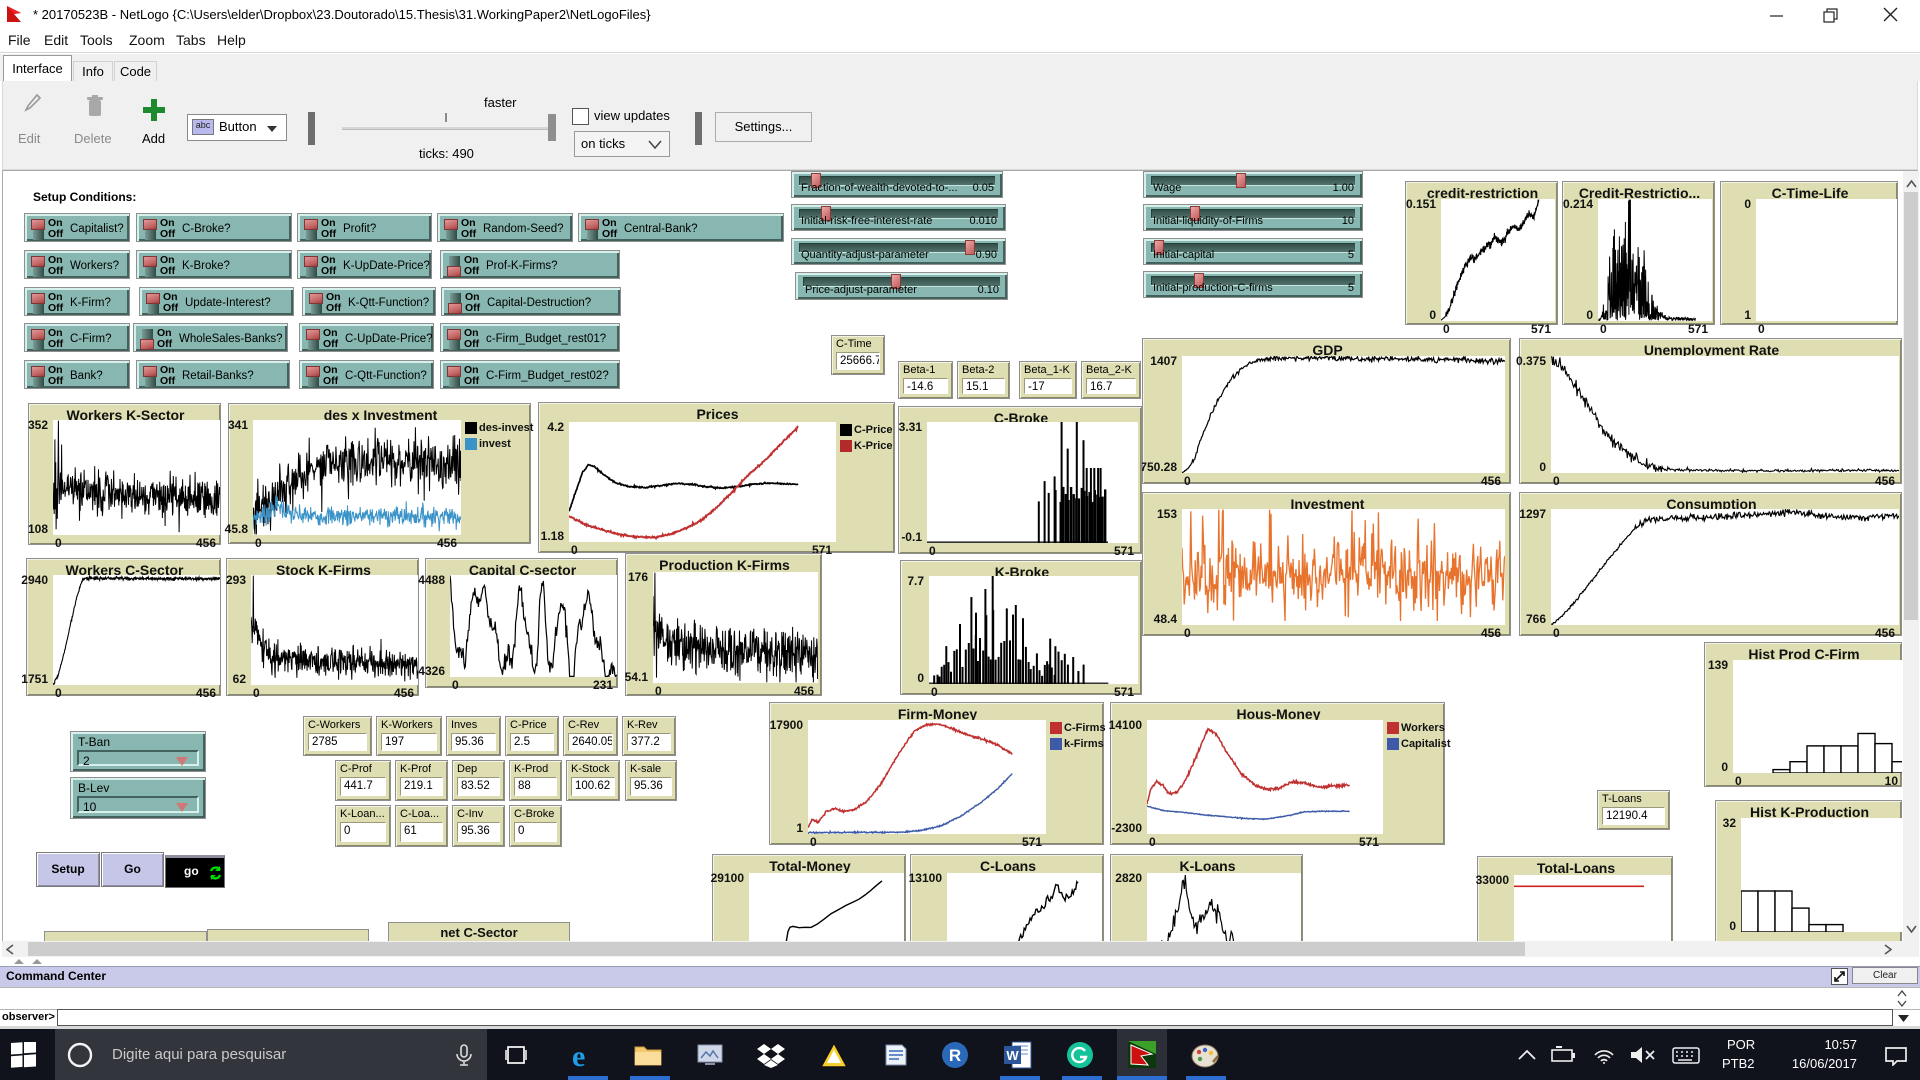  I want to click on svg-text: R, so click(955, 1055).